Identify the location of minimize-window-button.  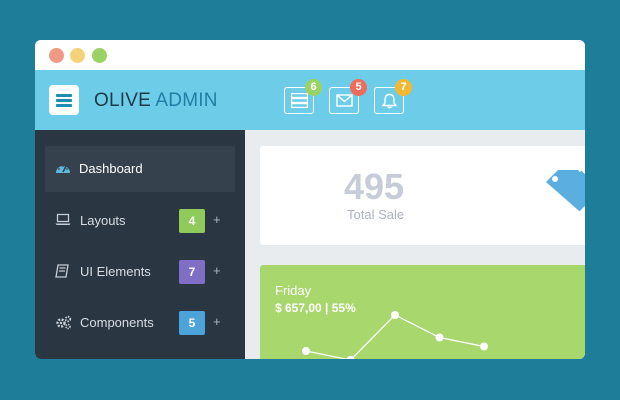
(77, 55).